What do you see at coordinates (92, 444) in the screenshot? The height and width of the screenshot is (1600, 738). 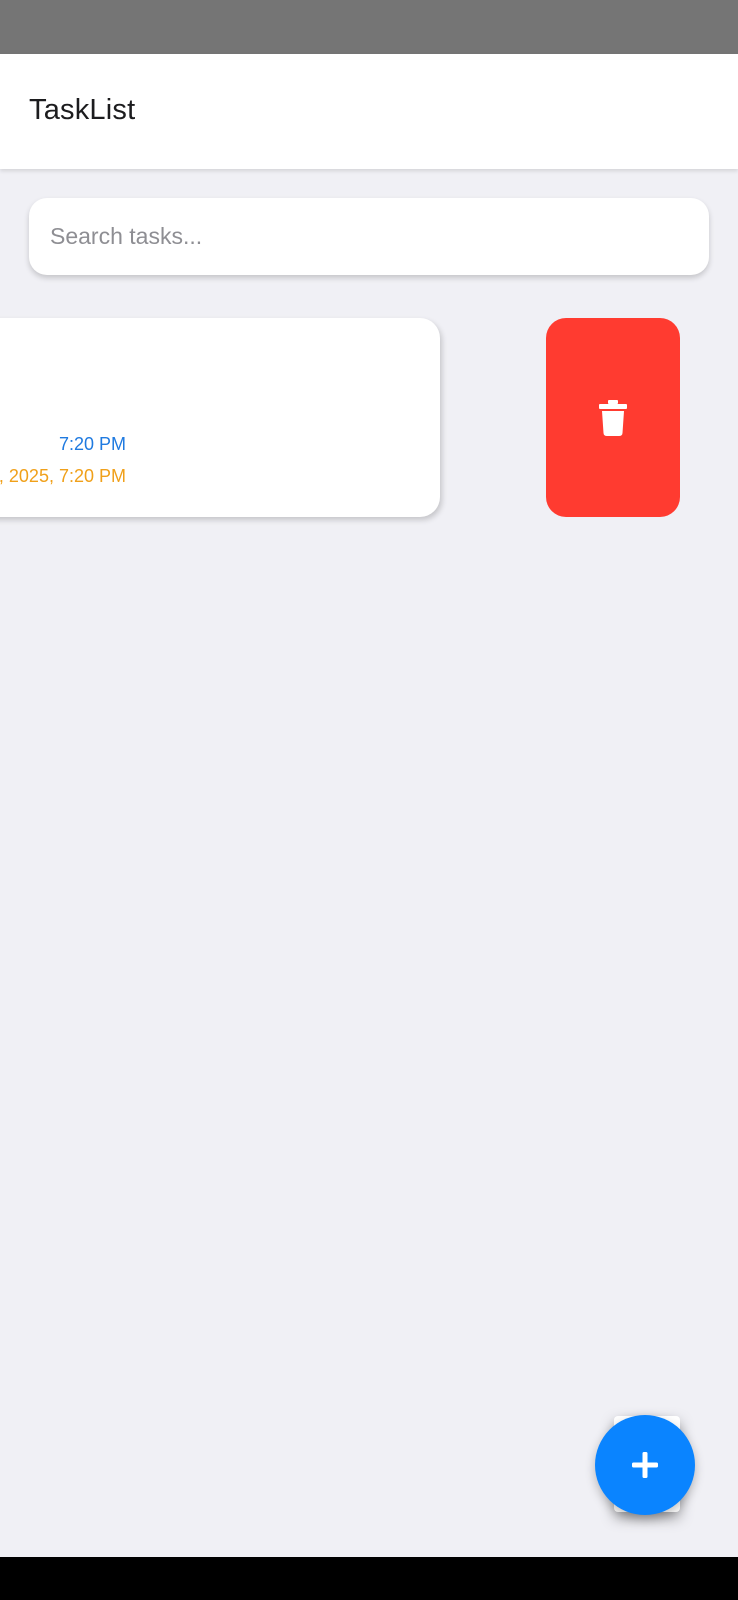 I see `task-created-time: 7:20 PM` at bounding box center [92, 444].